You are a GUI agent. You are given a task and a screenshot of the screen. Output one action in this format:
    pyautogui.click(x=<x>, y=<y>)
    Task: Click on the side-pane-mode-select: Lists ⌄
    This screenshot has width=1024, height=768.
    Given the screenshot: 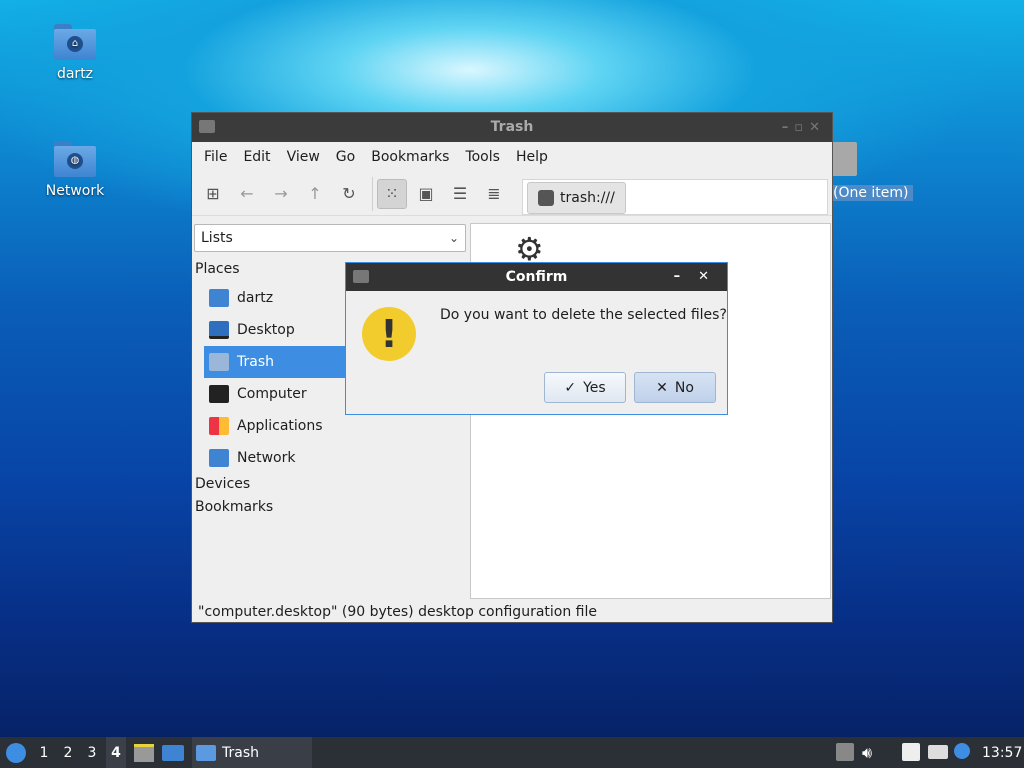 What is the action you would take?
    pyautogui.click(x=330, y=238)
    